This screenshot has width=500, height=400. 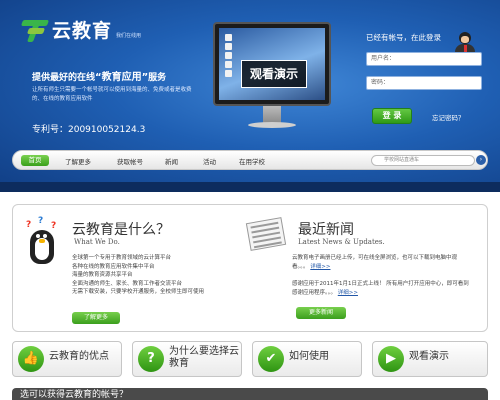 What do you see at coordinates (250, 394) in the screenshot?
I see `bottom-section-header: 选可以获得云教育的帐号？` at bounding box center [250, 394].